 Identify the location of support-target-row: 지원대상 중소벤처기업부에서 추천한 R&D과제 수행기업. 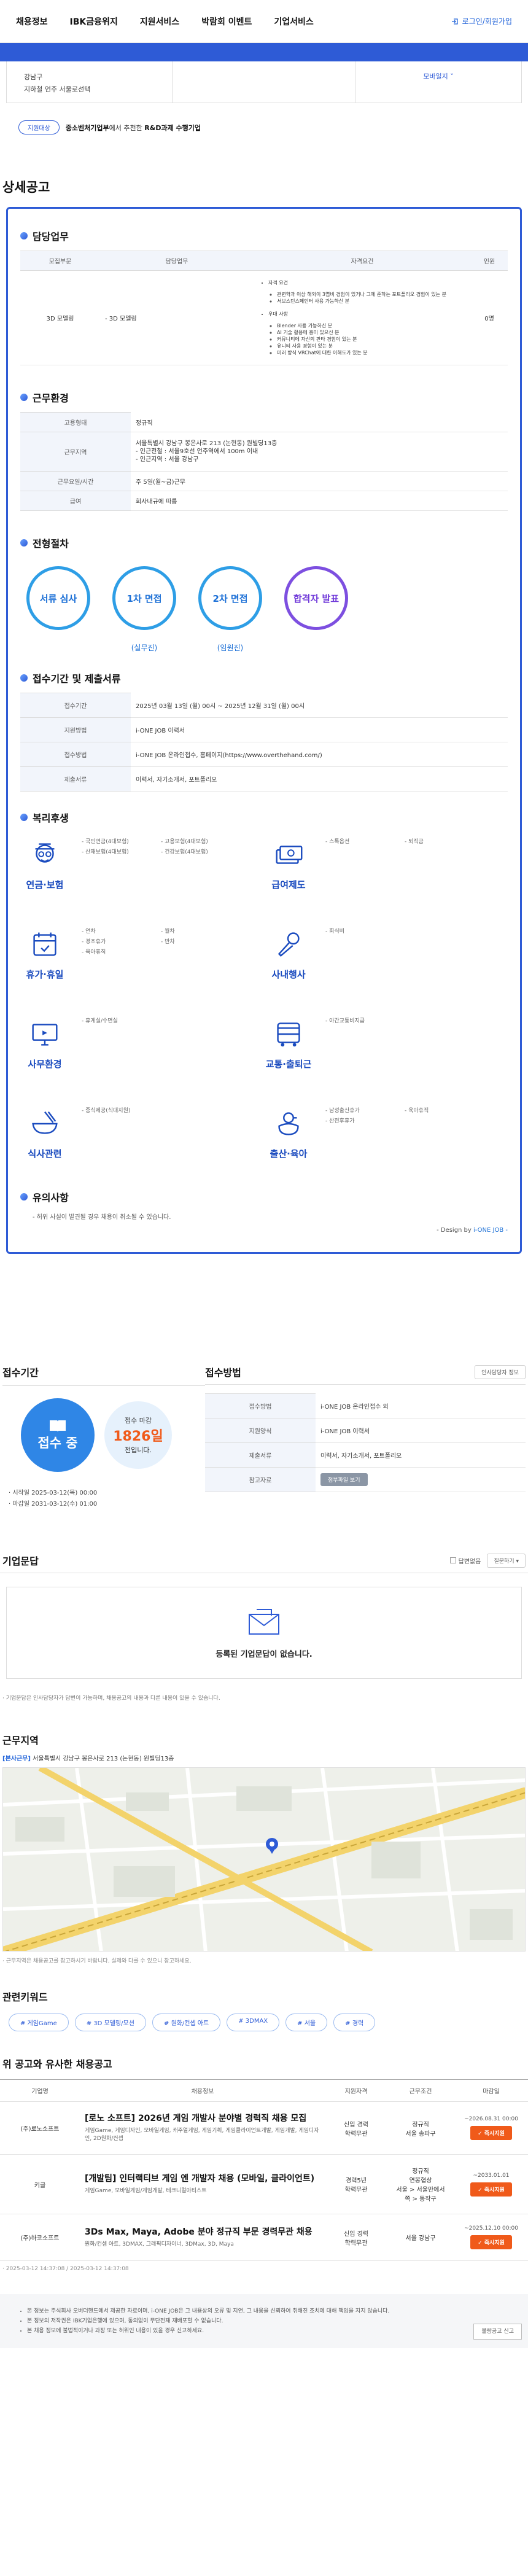
(264, 127).